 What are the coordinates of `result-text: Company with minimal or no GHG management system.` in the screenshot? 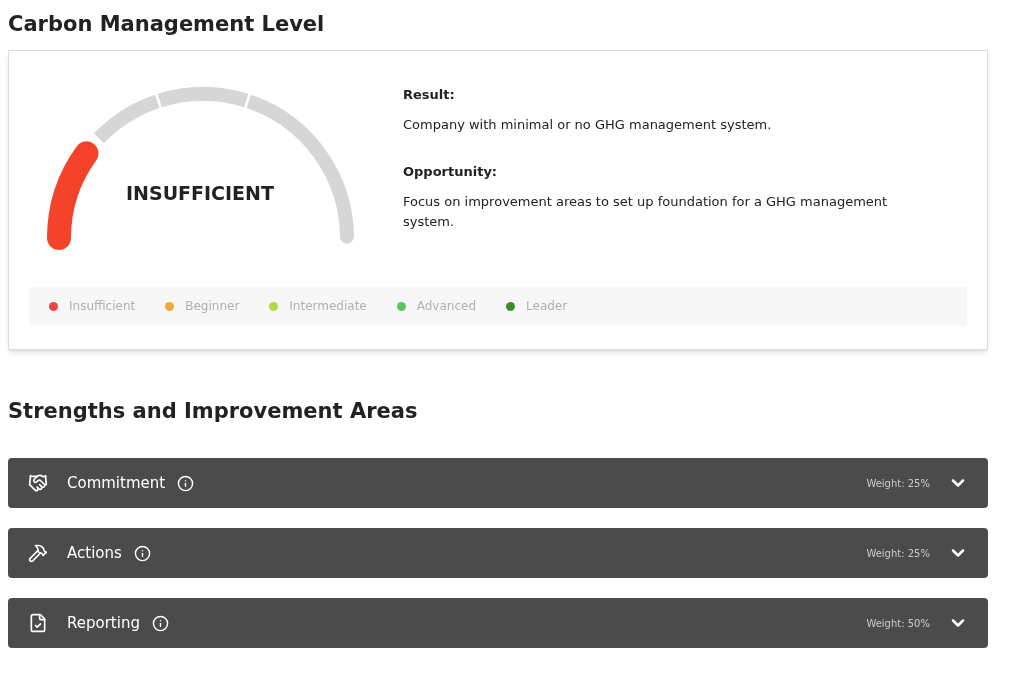 It's located at (588, 124).